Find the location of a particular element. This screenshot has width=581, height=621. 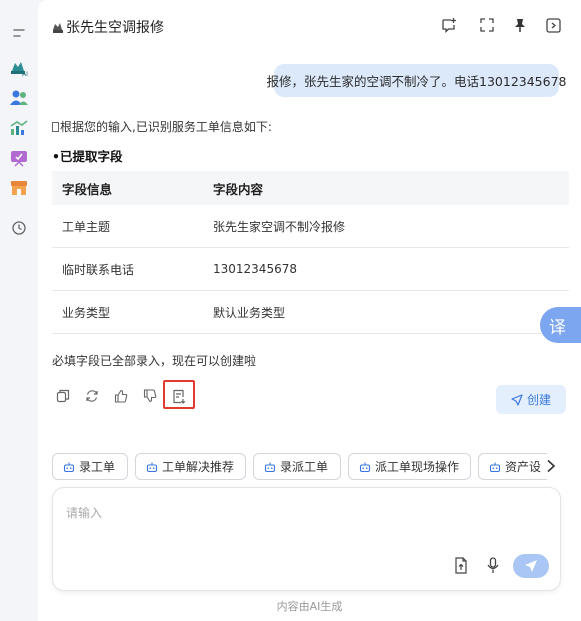

svg-text: AI is located at coordinates (25, 74).